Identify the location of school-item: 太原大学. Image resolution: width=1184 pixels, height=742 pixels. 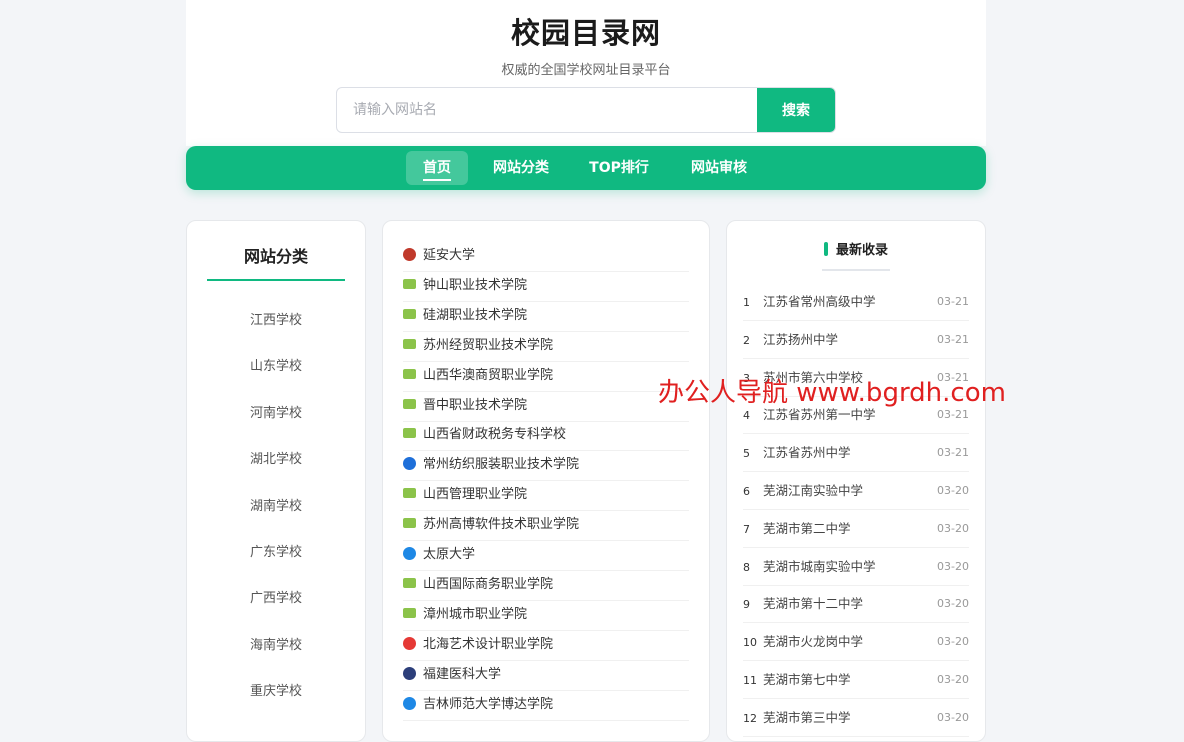
(546, 555).